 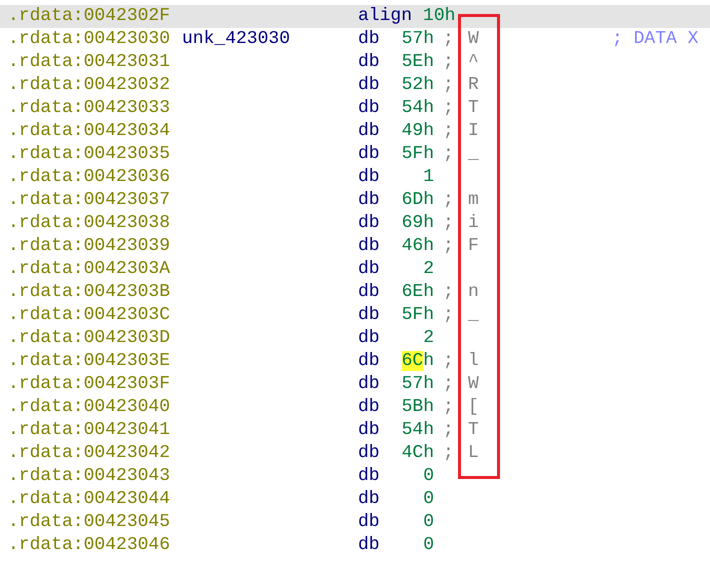 I want to click on operand: 5Bh, so click(x=418, y=407).